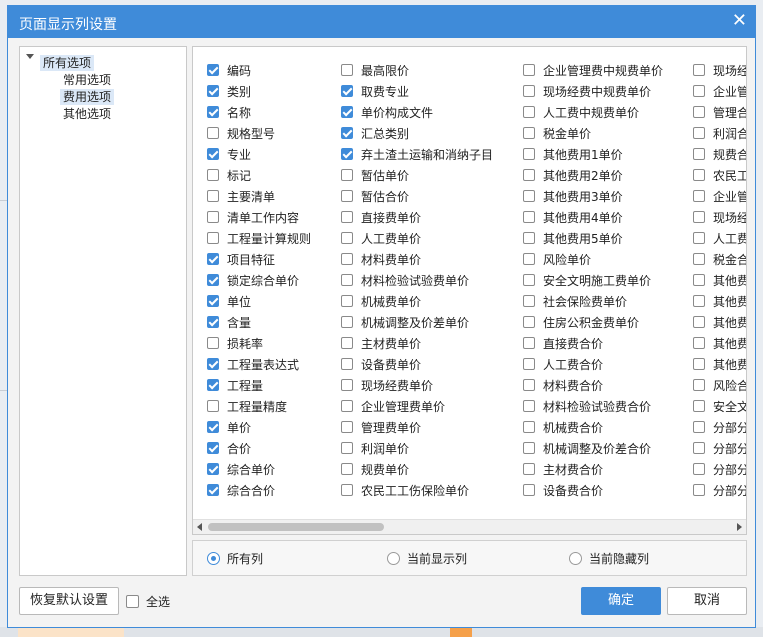 The width and height of the screenshot is (763, 637). I want to click on expand-toggle-icon, so click(30, 56).